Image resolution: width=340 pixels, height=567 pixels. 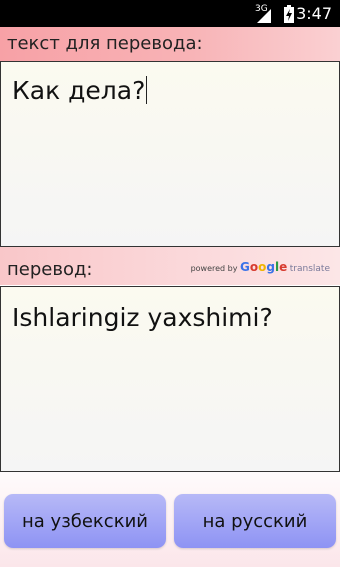 What do you see at coordinates (79, 90) in the screenshot?
I see `source-text: Как дела?` at bounding box center [79, 90].